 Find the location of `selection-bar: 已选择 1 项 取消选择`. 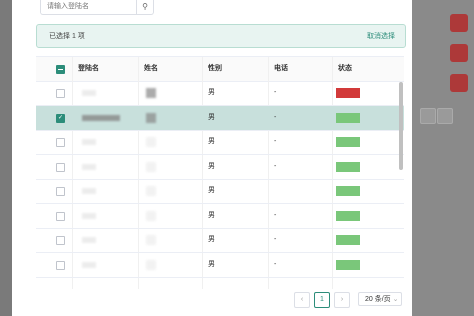

selection-bar: 已选择 1 项 取消选择 is located at coordinates (221, 36).